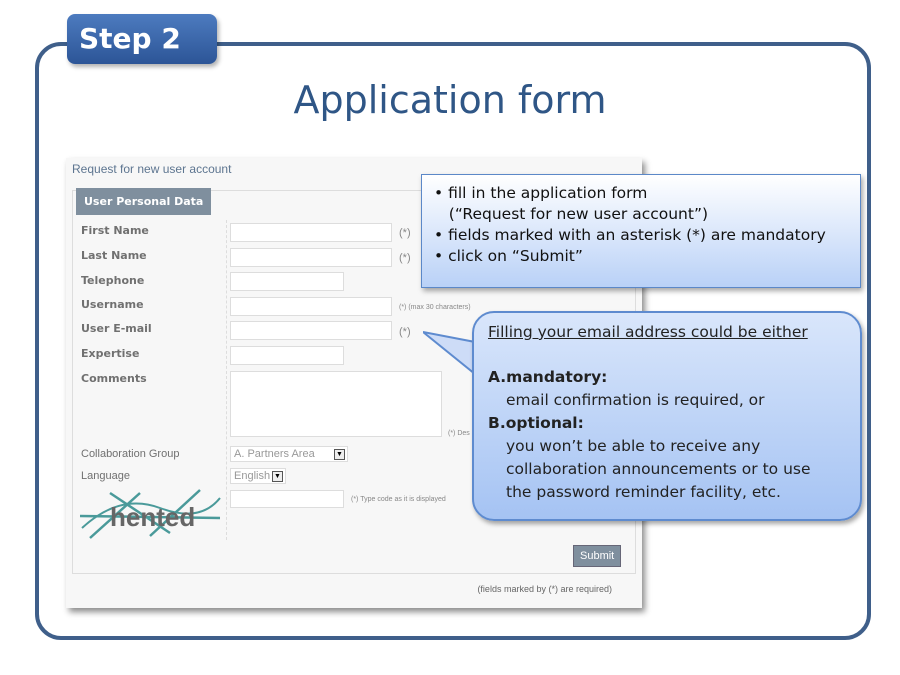 This screenshot has height=675, width=900. Describe the element at coordinates (548, 377) in the screenshot. I see `option-a-label: A.mandatory:` at that location.